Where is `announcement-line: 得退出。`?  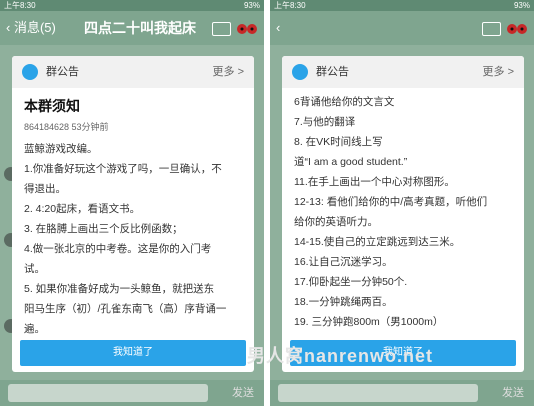 announcement-line: 得退出。 is located at coordinates (45, 189).